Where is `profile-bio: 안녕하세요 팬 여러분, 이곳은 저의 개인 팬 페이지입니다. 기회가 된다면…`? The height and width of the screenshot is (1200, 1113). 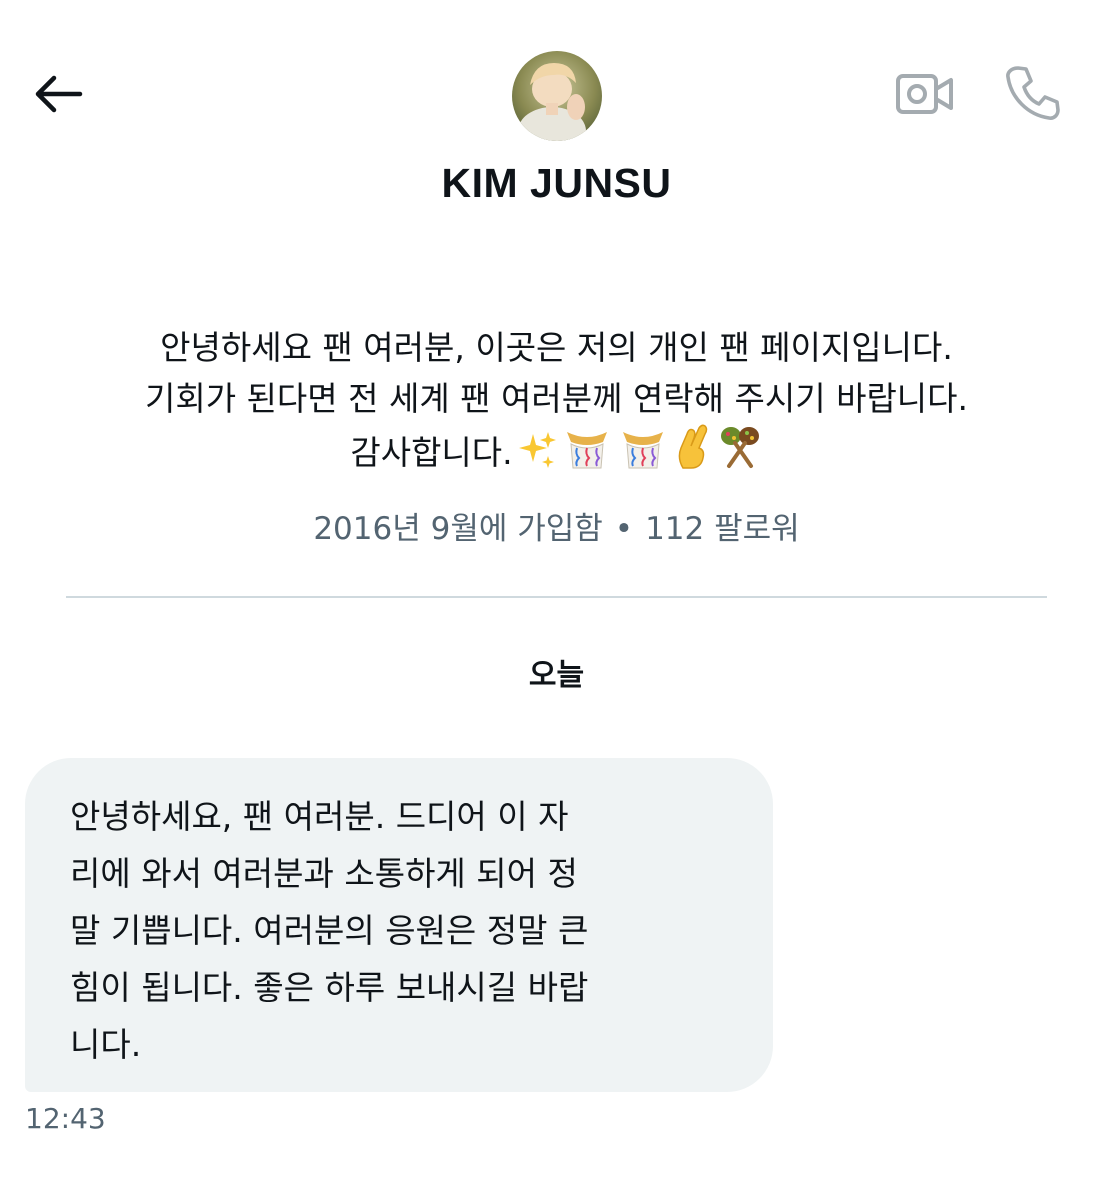 profile-bio: 안녕하세요 팬 여러분, 이곳은 저의 개인 팬 페이지입니다. 기회가 된다면… is located at coordinates (556, 403).